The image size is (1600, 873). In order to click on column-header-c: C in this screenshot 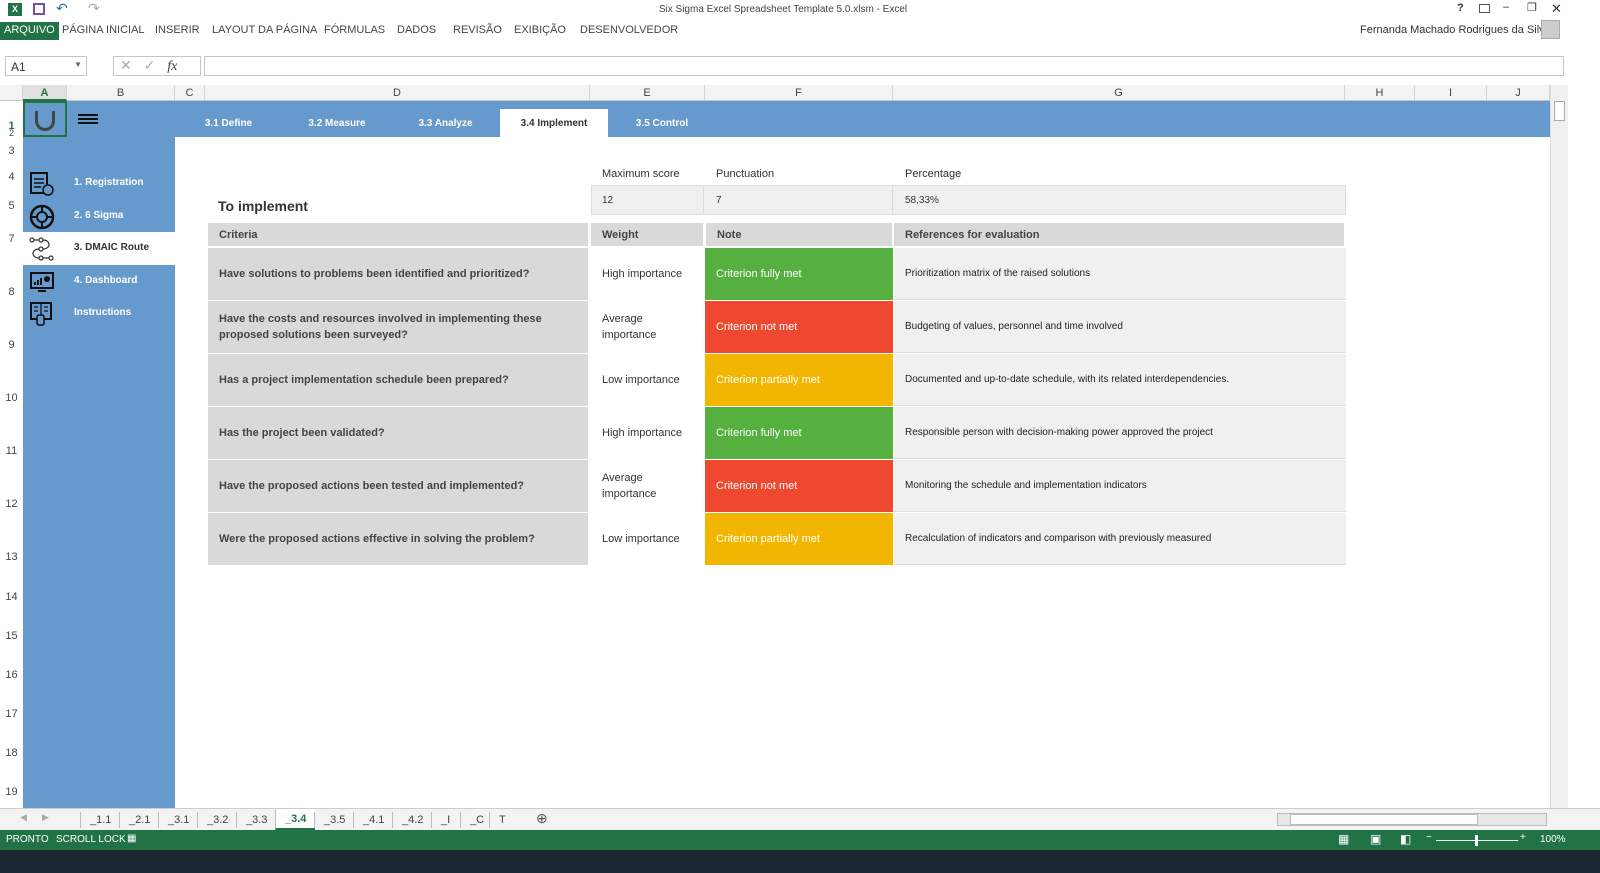, I will do `click(190, 93)`.